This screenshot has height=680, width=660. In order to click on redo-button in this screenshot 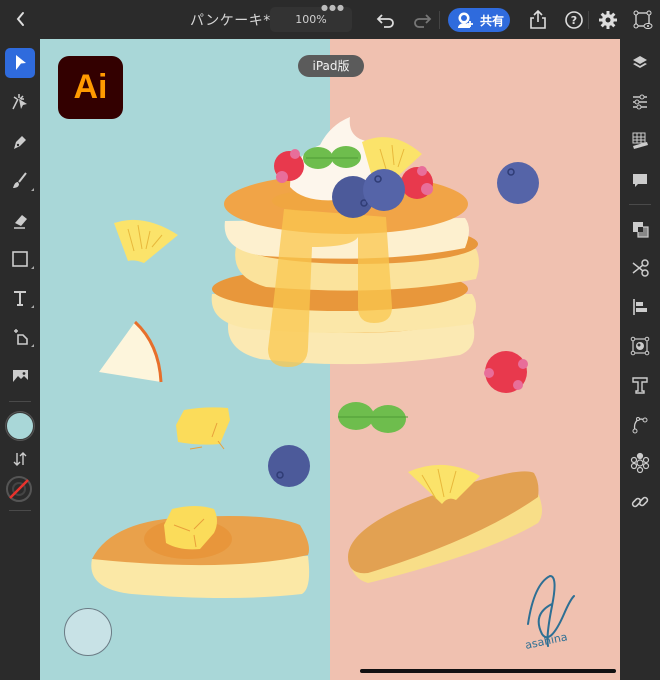, I will do `click(422, 20)`.